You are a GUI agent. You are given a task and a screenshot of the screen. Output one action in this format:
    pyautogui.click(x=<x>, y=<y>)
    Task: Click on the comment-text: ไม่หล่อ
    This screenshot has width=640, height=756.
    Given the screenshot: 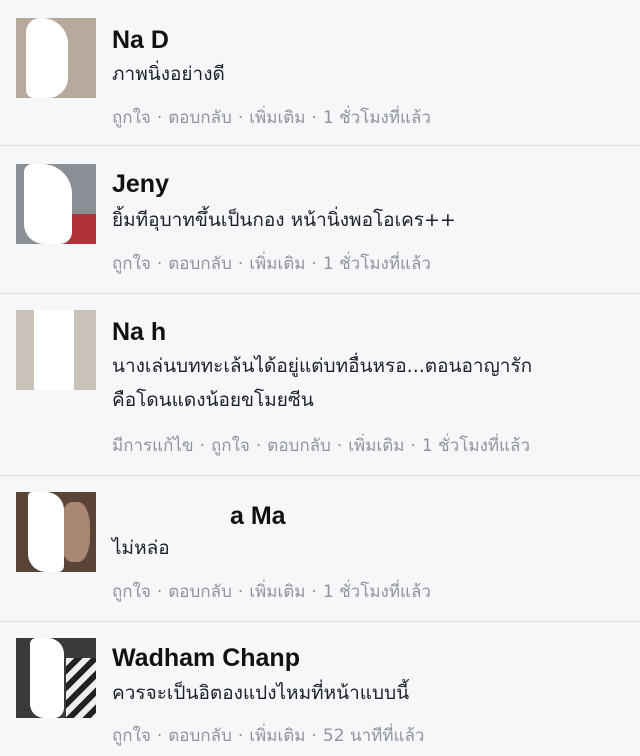 What is the action you would take?
    pyautogui.click(x=368, y=548)
    